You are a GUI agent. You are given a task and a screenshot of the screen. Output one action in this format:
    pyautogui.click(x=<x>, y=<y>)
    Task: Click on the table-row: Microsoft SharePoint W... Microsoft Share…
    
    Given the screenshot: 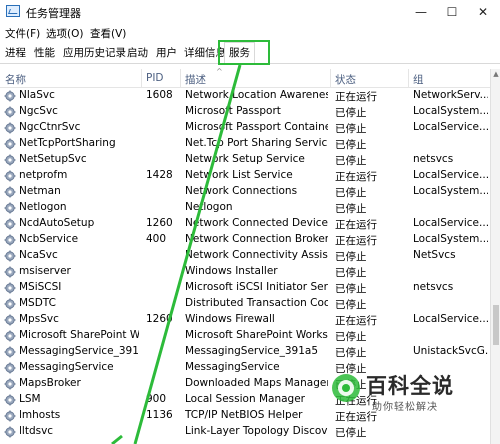 What is the action you would take?
    pyautogui.click(x=244, y=336)
    